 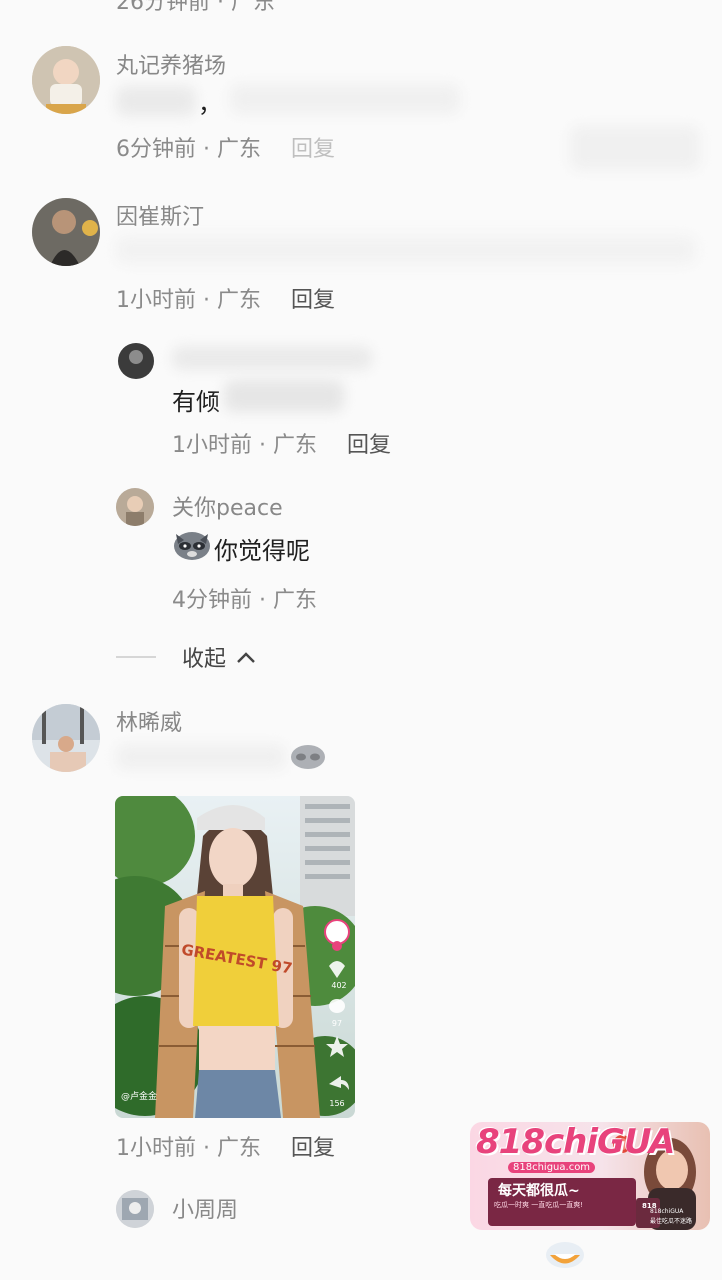 I want to click on reply-username: 关你peace, so click(x=227, y=506).